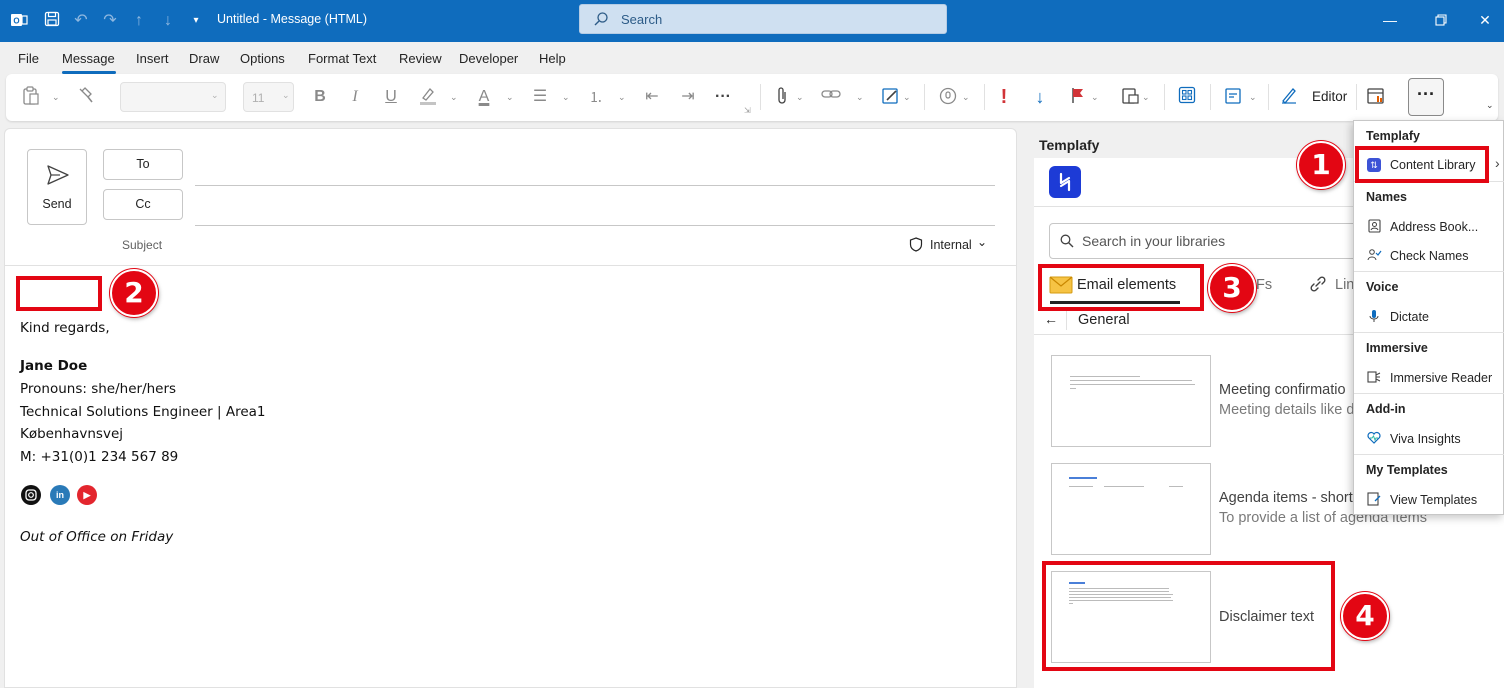 The width and height of the screenshot is (1504, 688). I want to click on link-tab-icon, so click(1318, 285).